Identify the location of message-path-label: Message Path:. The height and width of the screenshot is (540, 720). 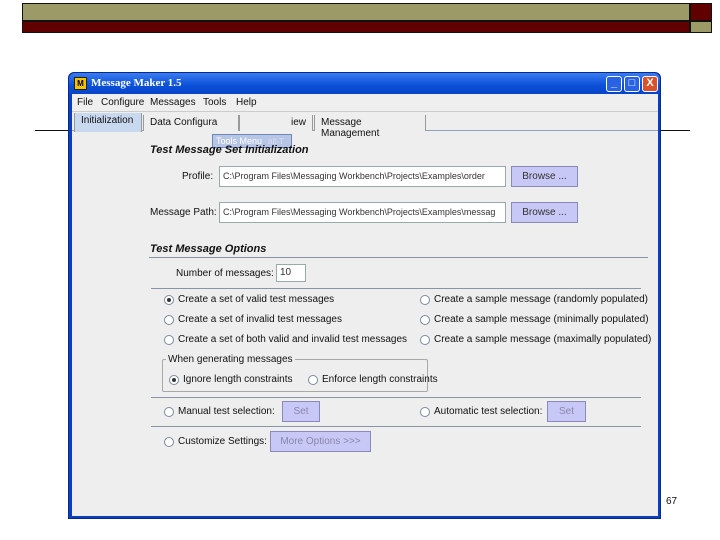
(183, 212).